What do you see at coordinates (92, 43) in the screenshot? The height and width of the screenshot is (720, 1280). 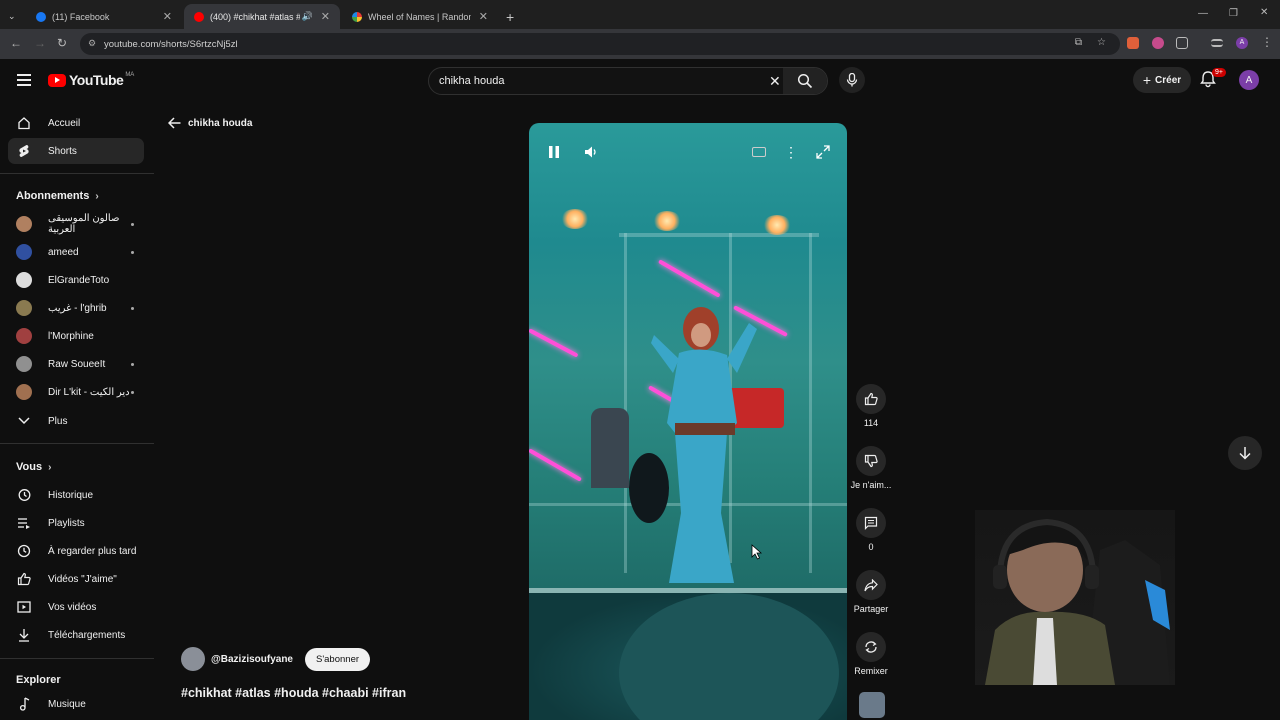 I see `site-info-icon: ⚙` at bounding box center [92, 43].